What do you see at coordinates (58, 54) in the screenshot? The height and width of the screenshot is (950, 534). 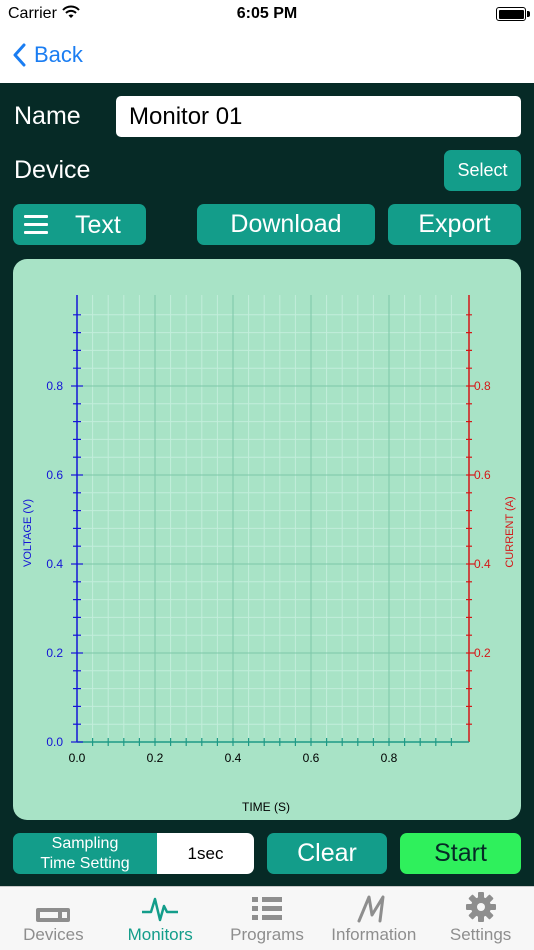 I see `back-label: Back` at bounding box center [58, 54].